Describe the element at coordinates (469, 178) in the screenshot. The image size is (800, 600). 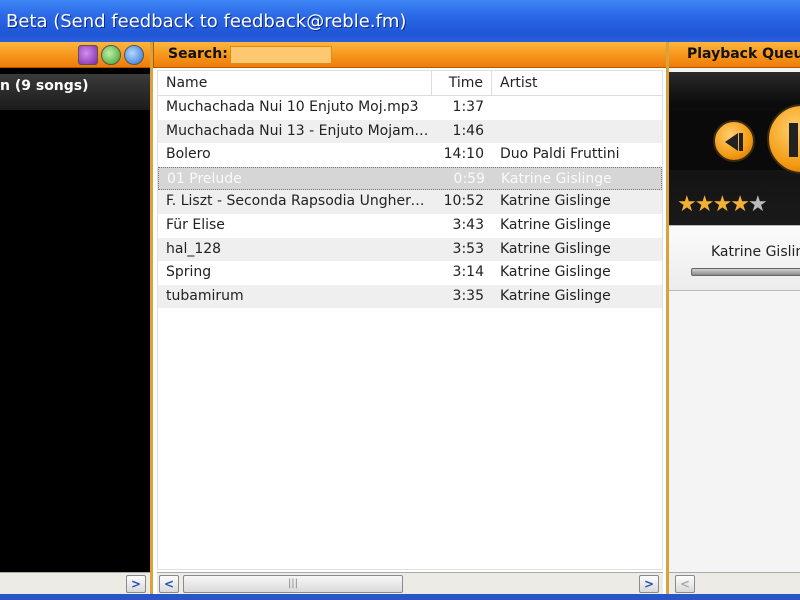
I see `song-time: 0:59` at that location.